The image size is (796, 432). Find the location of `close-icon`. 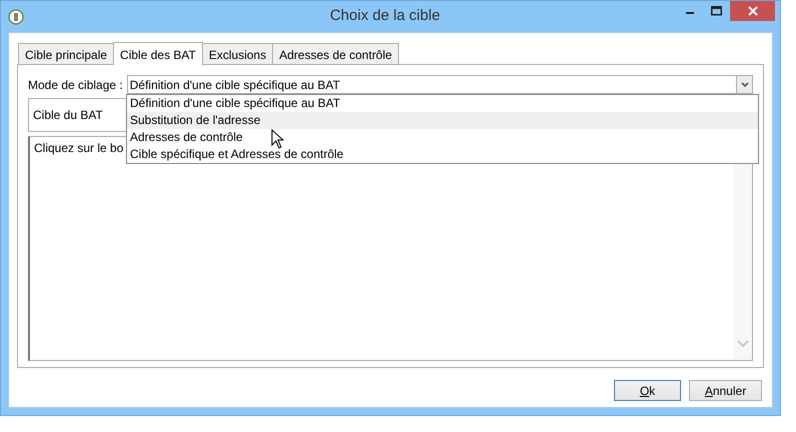

close-icon is located at coordinates (753, 11).